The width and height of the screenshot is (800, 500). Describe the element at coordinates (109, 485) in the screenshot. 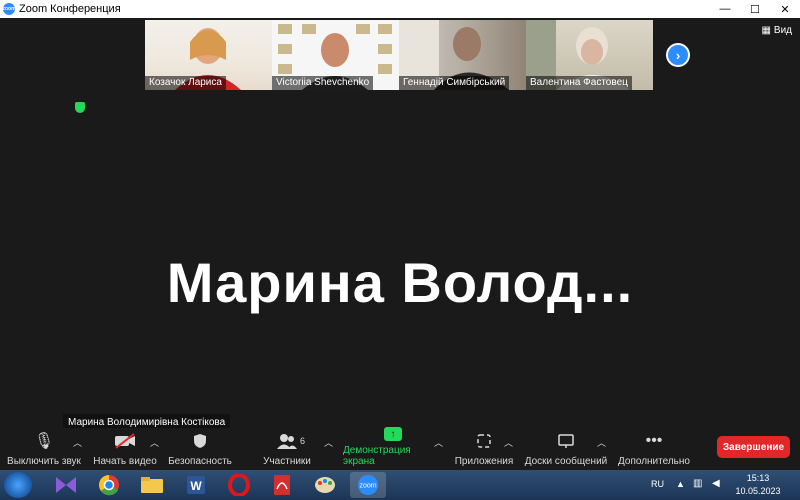

I see `chrome-icon` at that location.